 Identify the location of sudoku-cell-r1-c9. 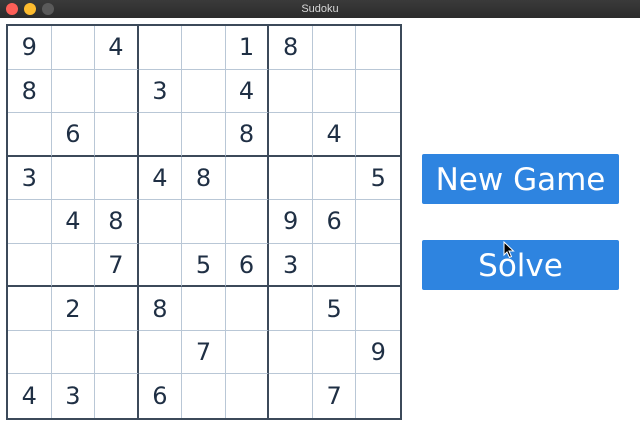
(378, 48).